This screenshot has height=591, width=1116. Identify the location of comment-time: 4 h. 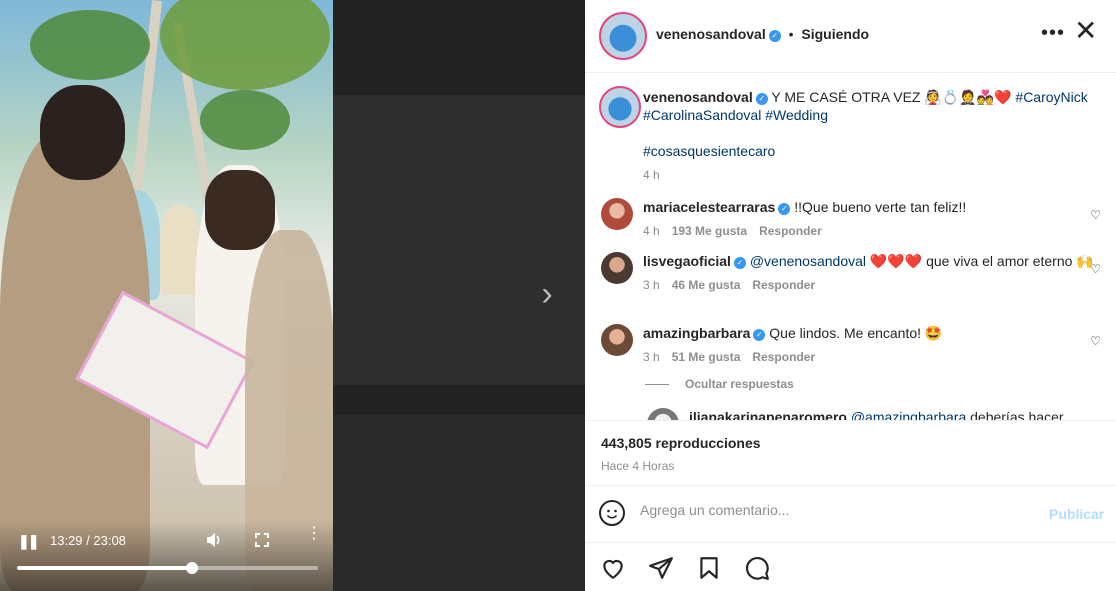
(651, 231).